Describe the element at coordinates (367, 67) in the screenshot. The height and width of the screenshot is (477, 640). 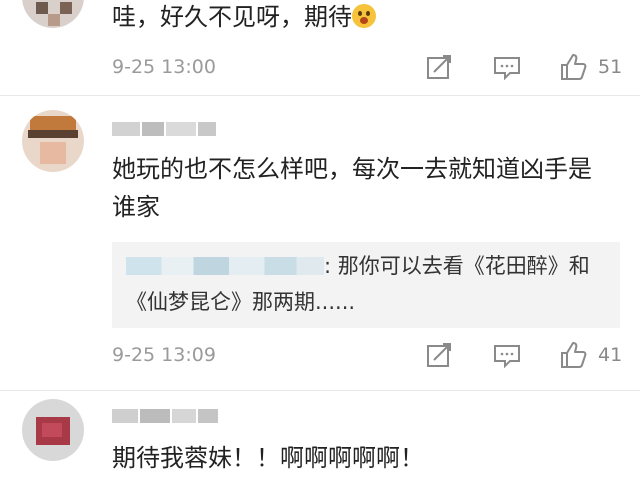
I see `comment-meta: 9-25 13:00 51` at that location.